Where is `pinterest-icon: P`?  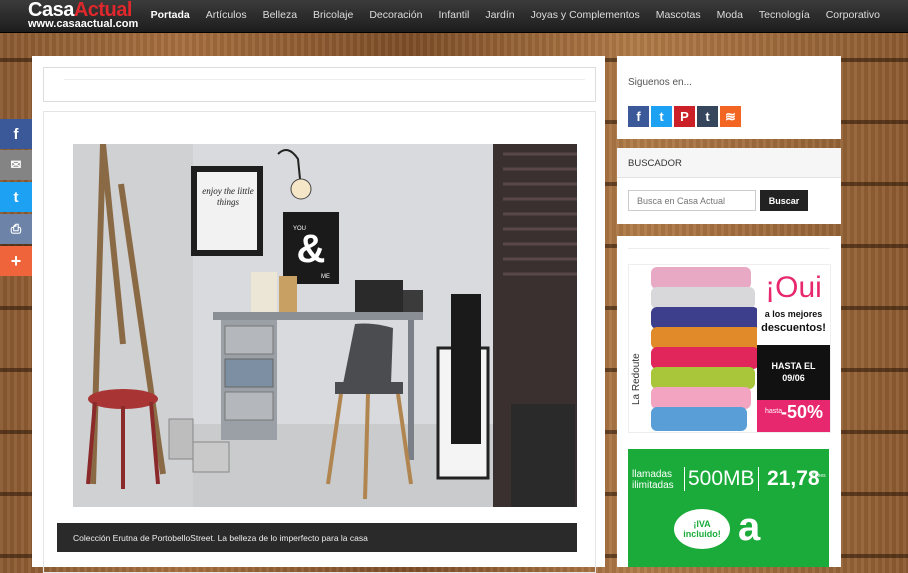
pinterest-icon: P is located at coordinates (684, 116).